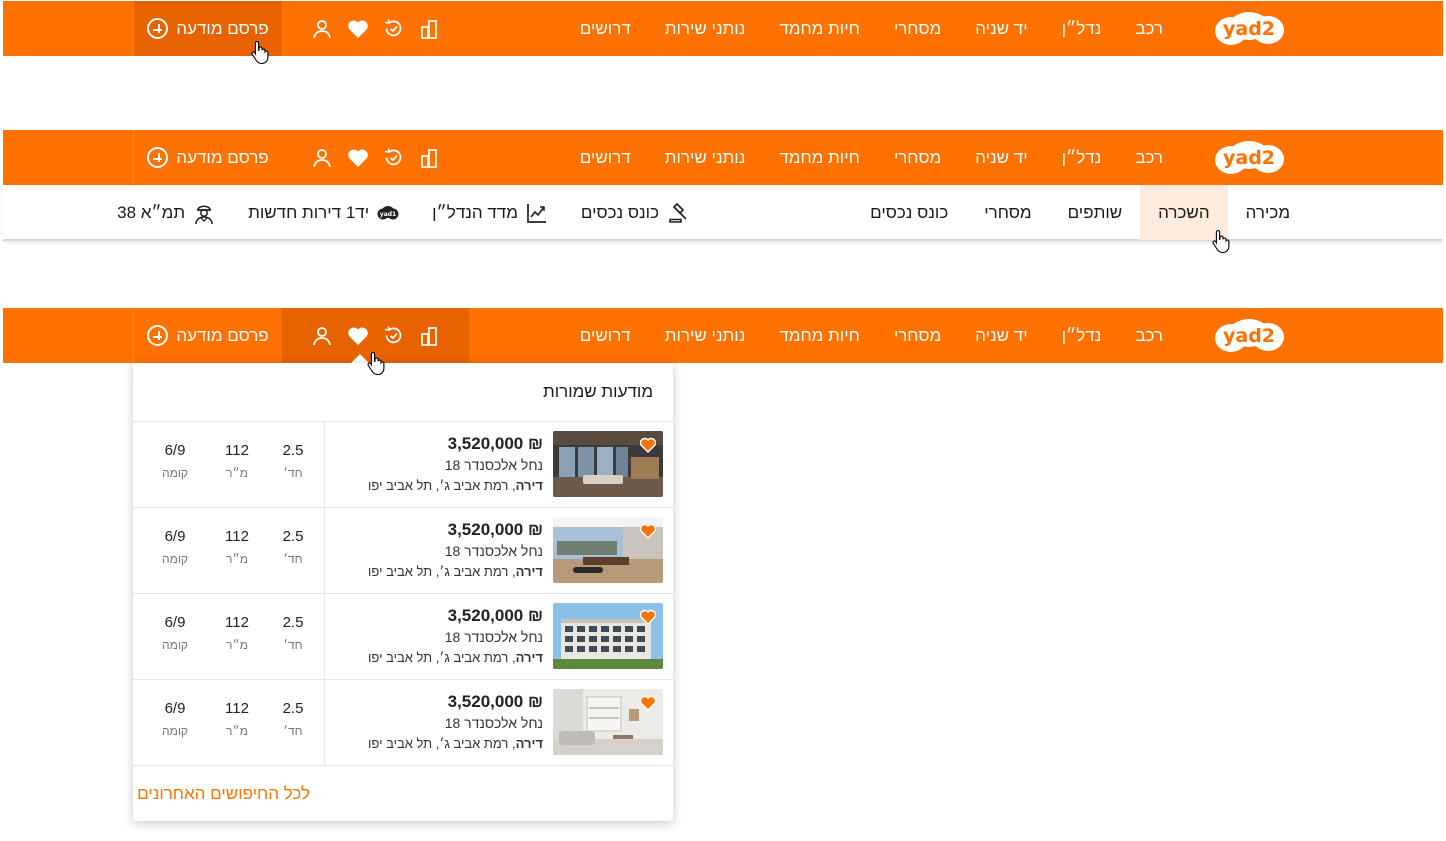 The height and width of the screenshot is (841, 1446). What do you see at coordinates (1268, 212) in the screenshot?
I see `tab-sale: מכירה` at bounding box center [1268, 212].